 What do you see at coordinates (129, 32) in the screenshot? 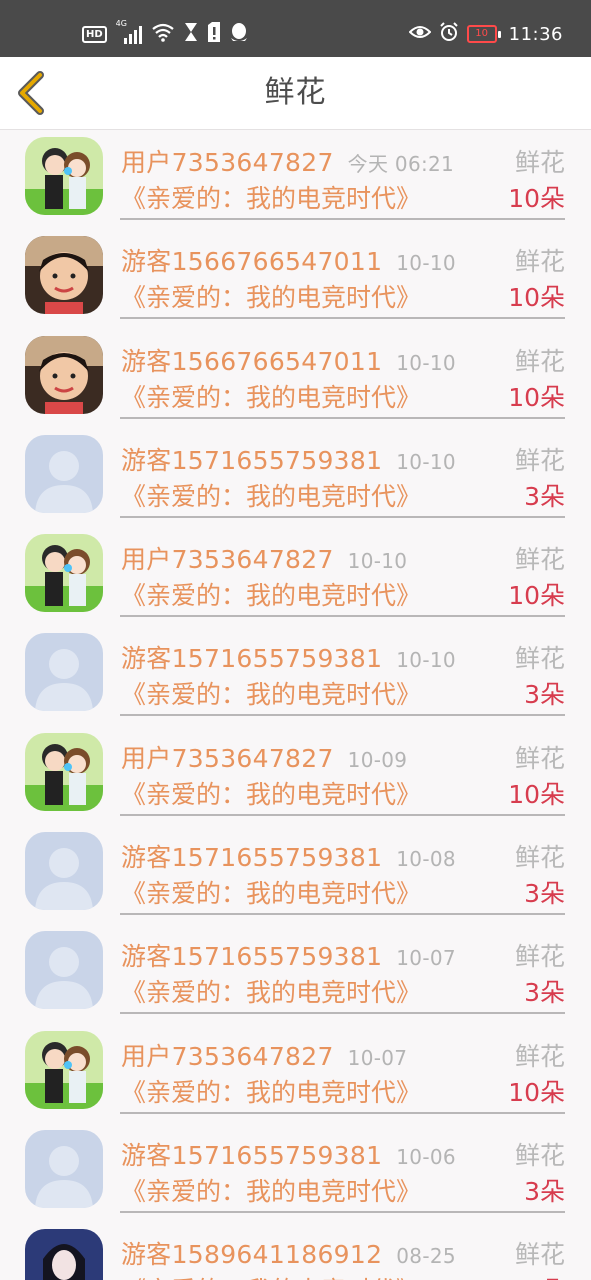
I see `signal-icon: 4G` at bounding box center [129, 32].